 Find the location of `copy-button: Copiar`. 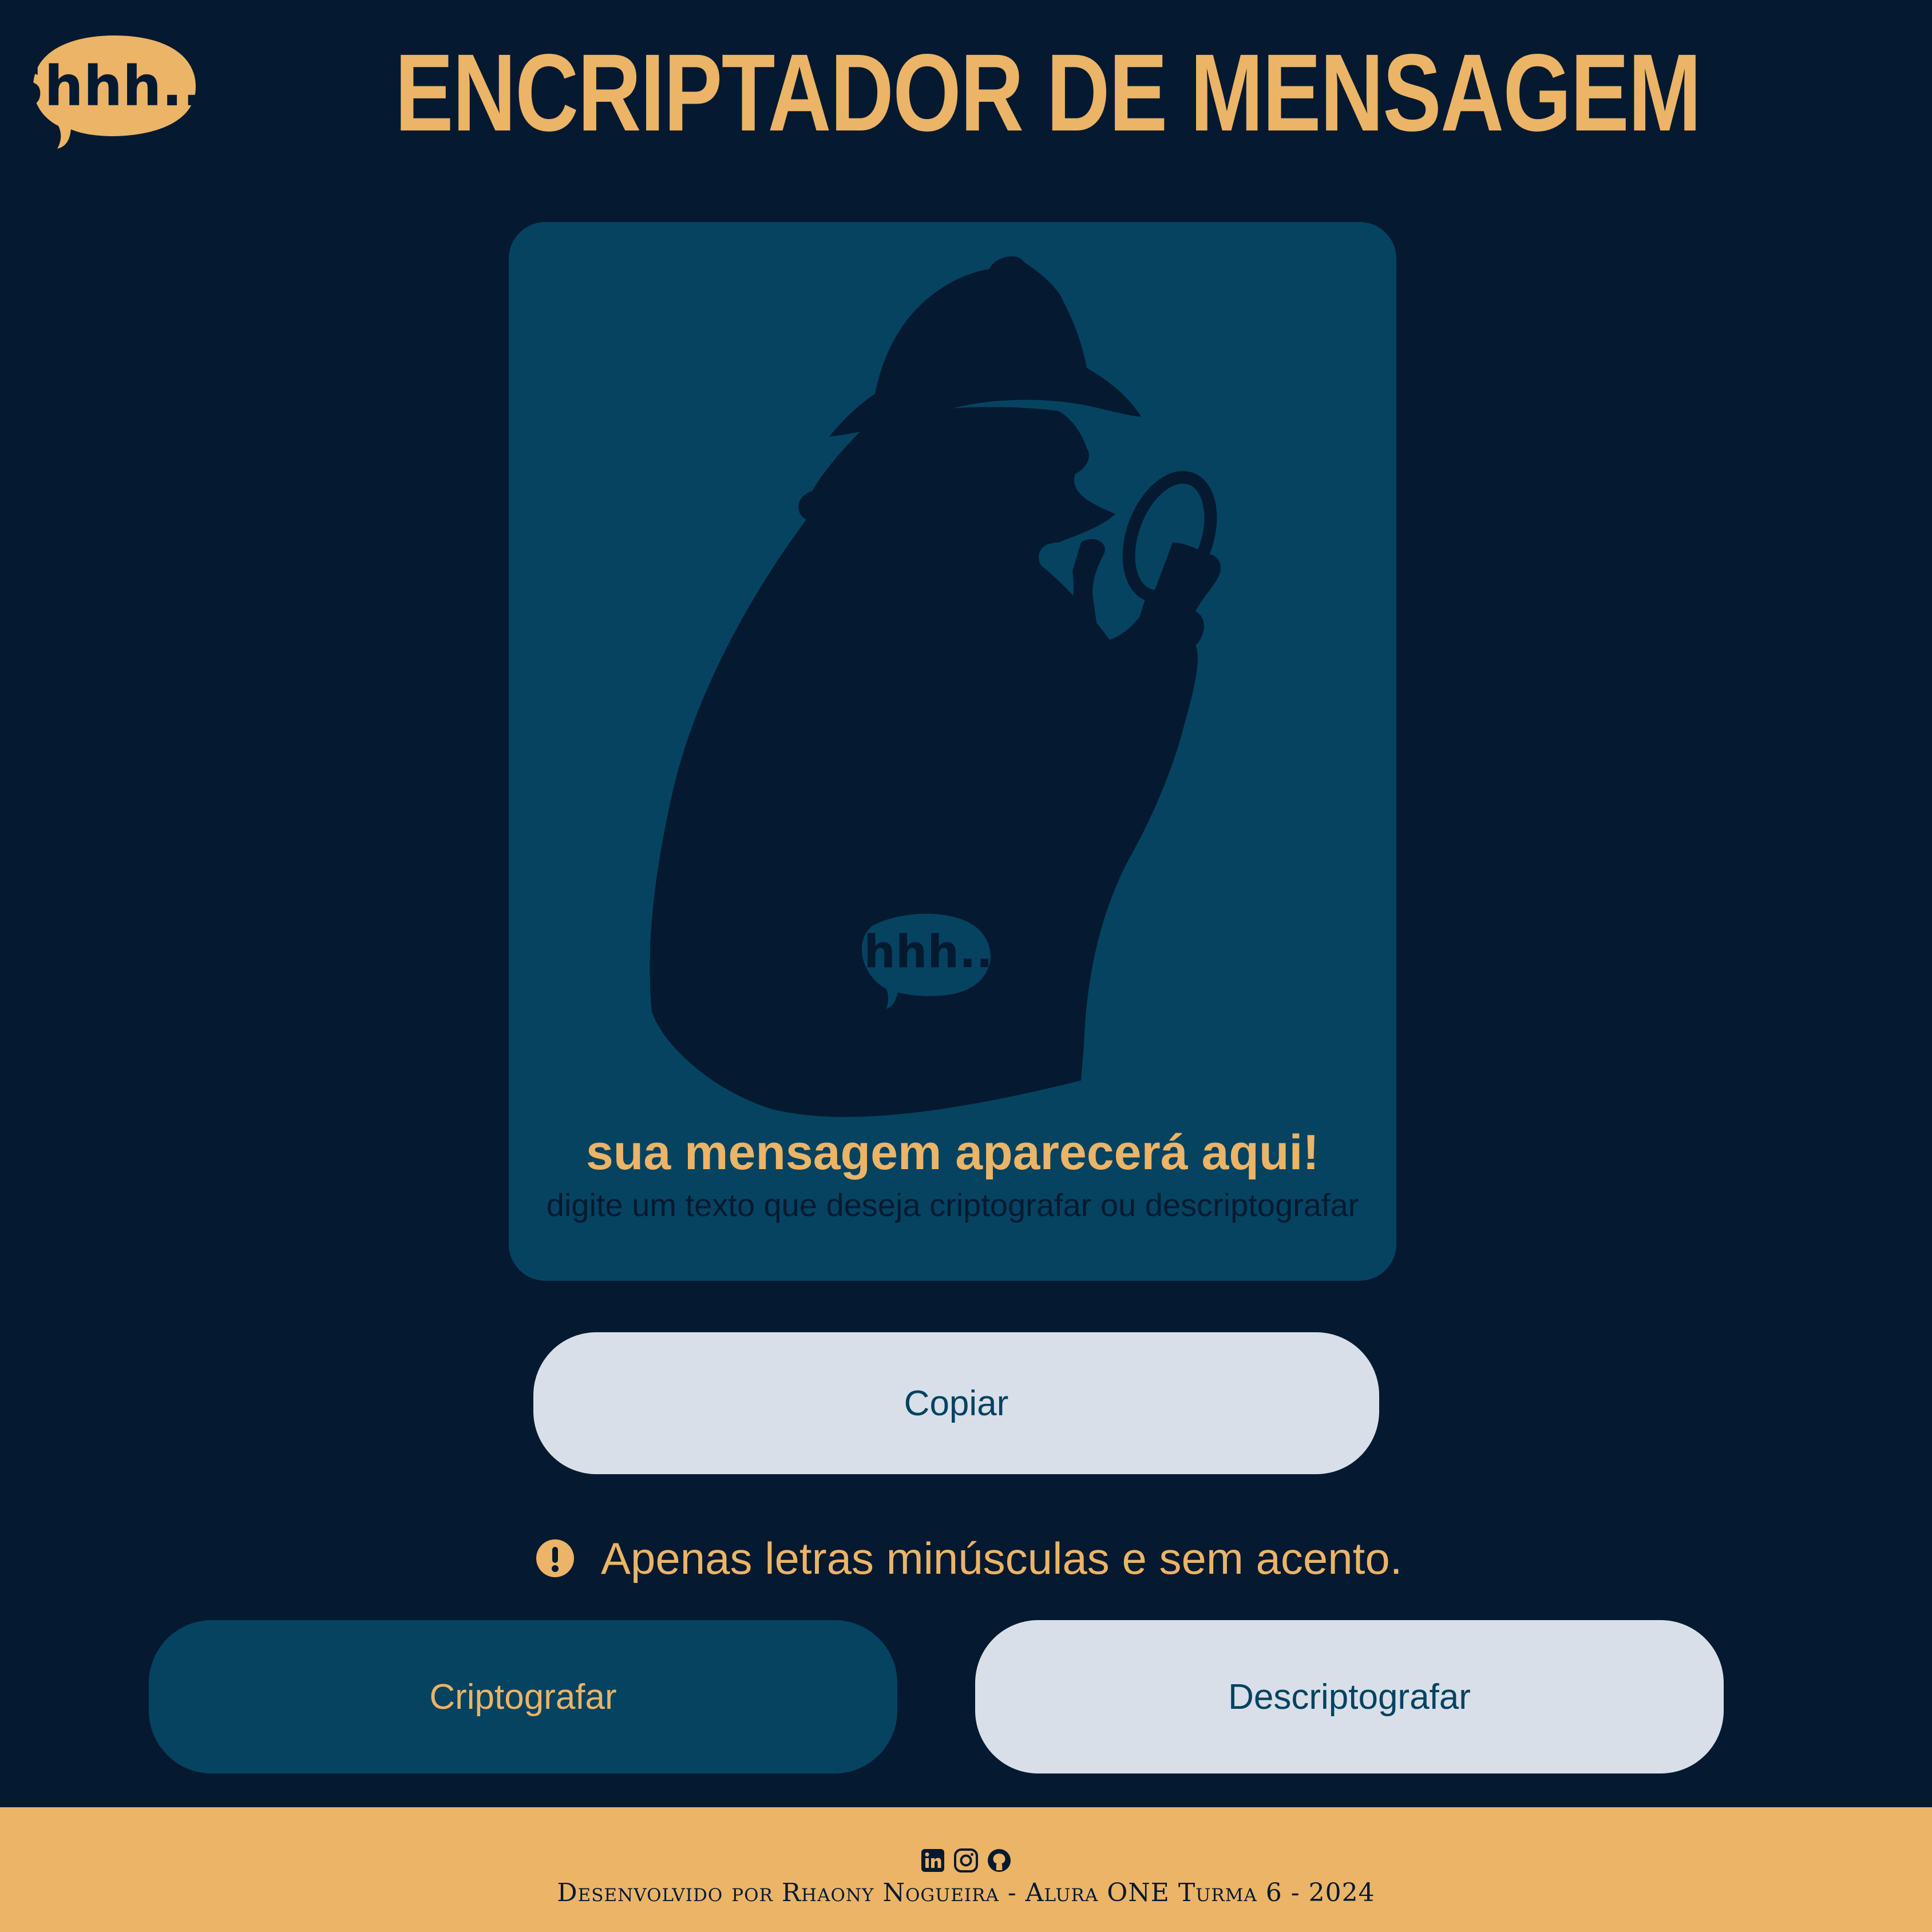

copy-button: Copiar is located at coordinates (956, 1403).